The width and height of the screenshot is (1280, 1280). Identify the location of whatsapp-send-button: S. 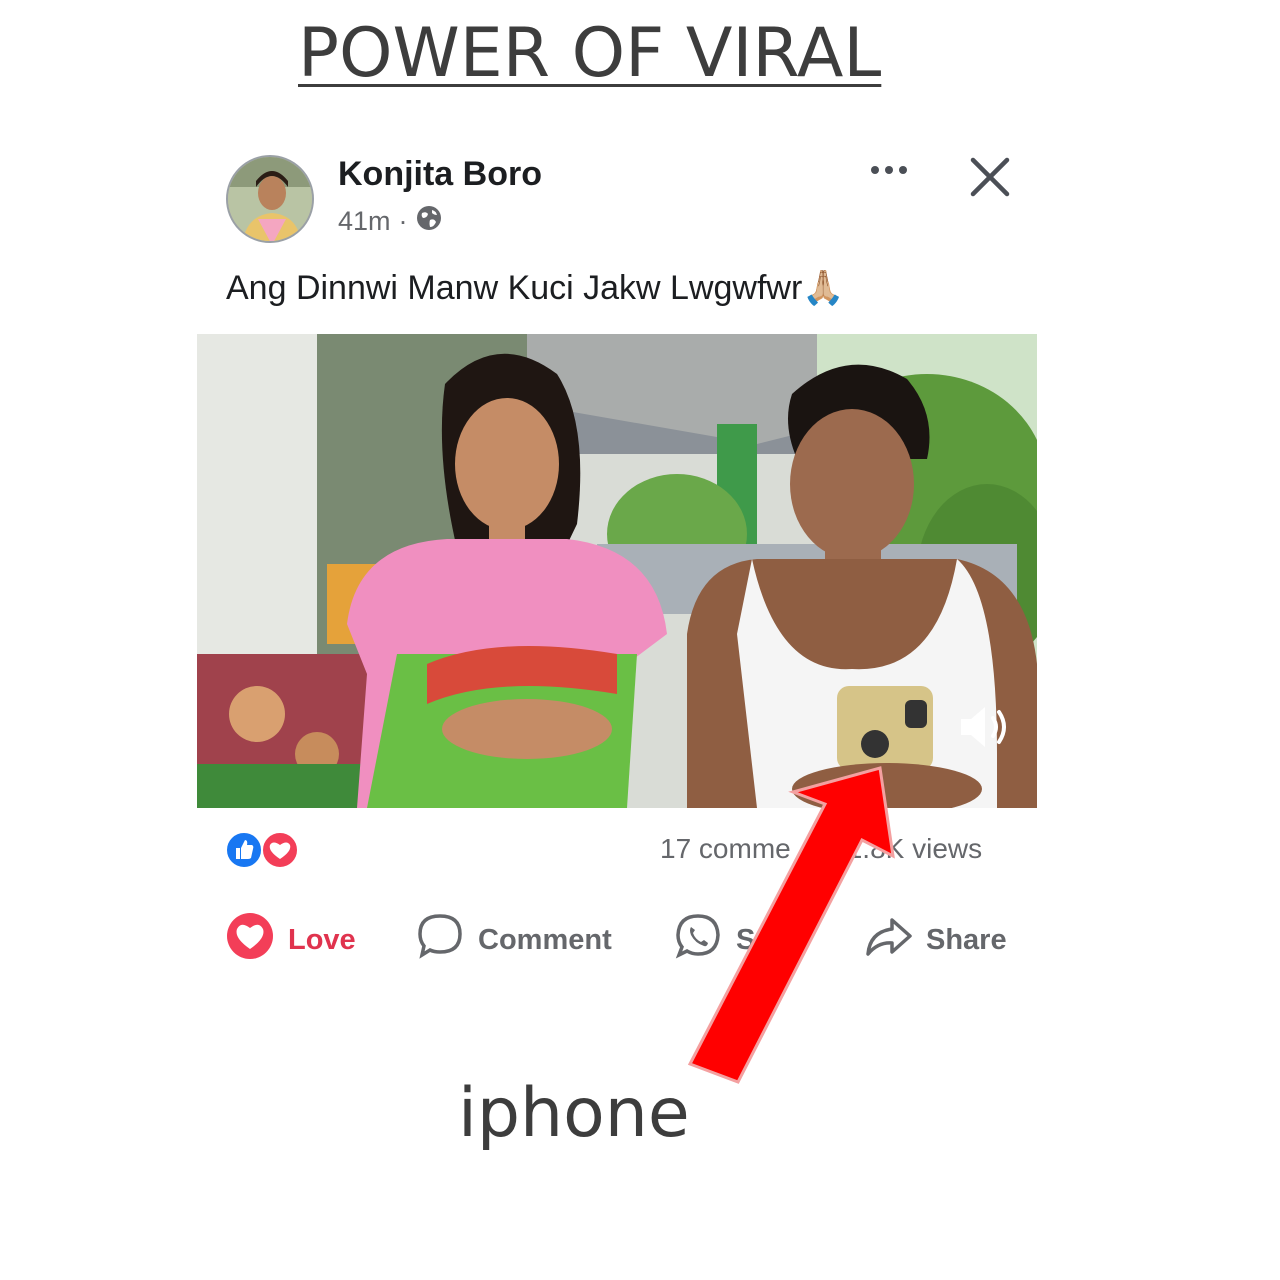
(714, 940).